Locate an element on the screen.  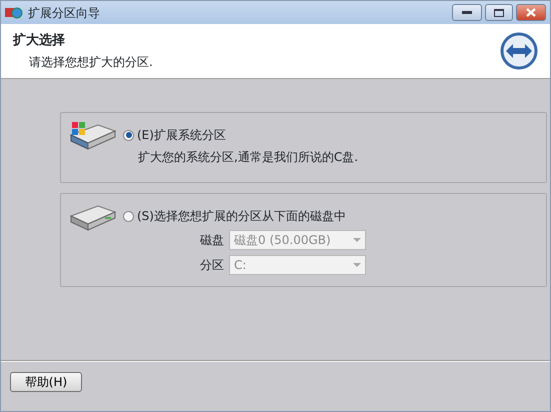
window-title: 扩展分区向导 is located at coordinates (64, 13).